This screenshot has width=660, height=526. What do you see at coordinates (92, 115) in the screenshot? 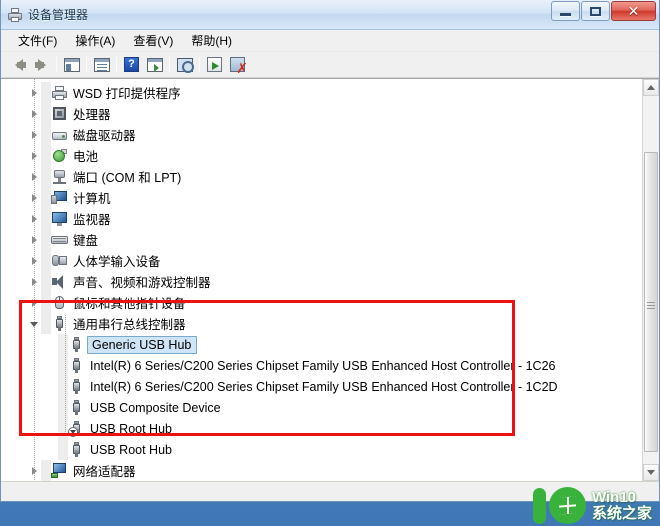
I see `tree-node-label: 处理器` at bounding box center [92, 115].